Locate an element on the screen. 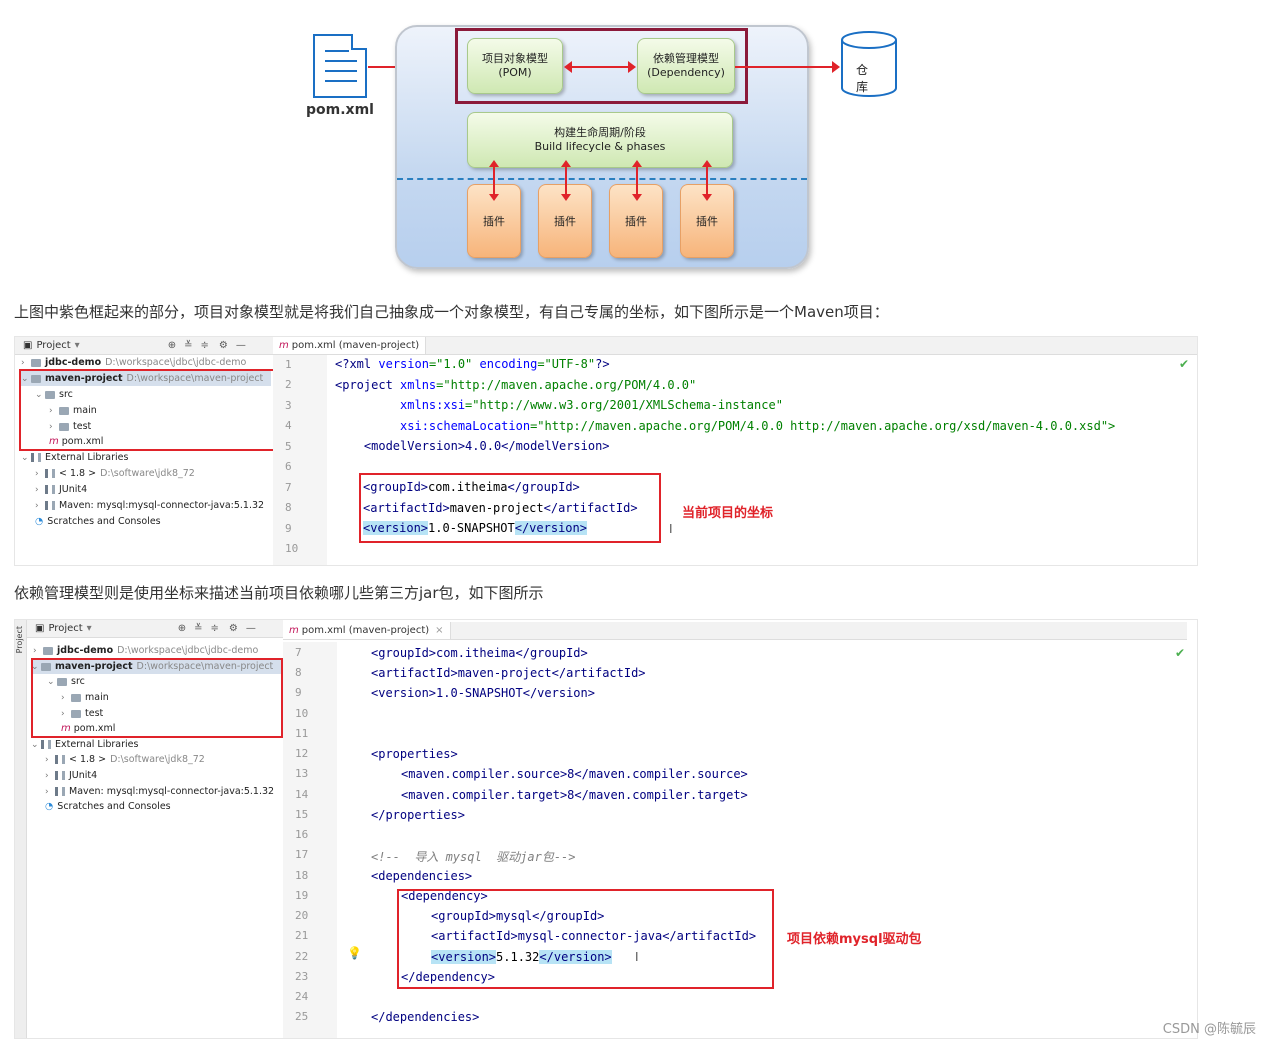 This screenshot has height=1045, width=1270. line-number: 2 is located at coordinates (288, 384).